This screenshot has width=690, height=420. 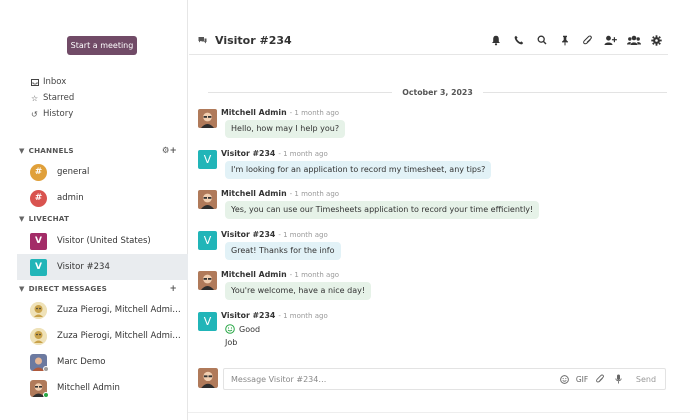 I want to click on sidebar-item-label: Visitor #234, so click(x=83, y=267).